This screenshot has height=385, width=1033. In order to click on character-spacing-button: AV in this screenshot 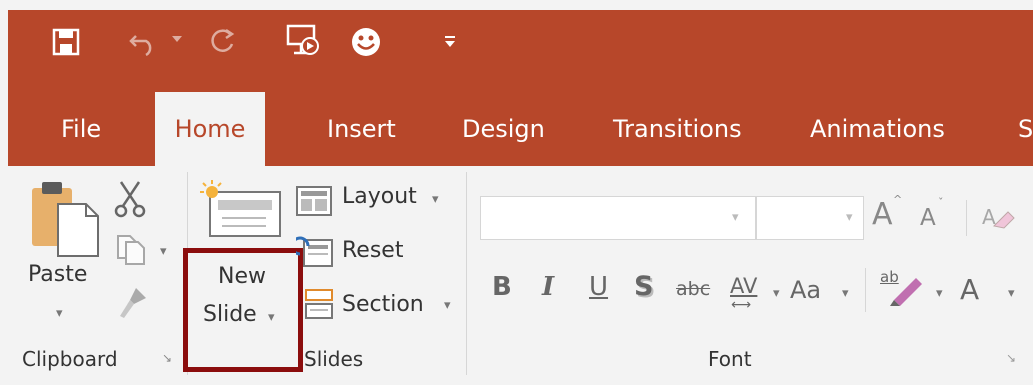, I will do `click(743, 286)`.